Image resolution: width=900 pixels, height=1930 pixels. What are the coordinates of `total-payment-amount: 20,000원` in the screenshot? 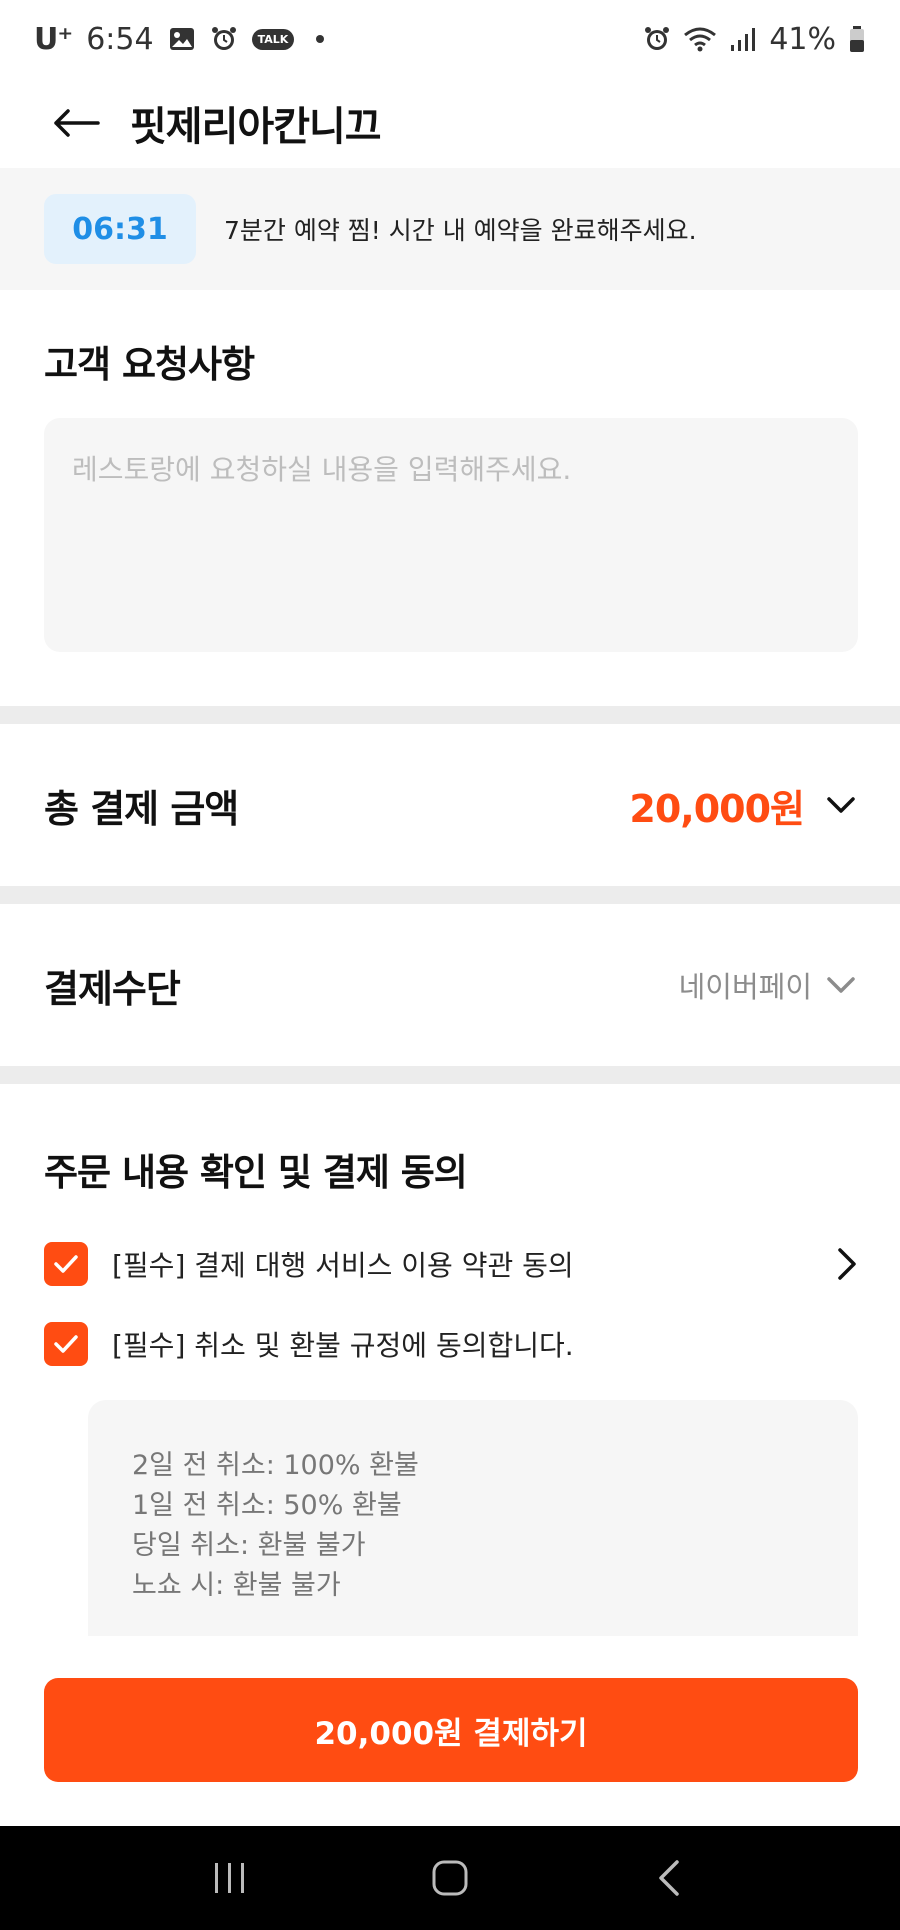 It's located at (717, 808).